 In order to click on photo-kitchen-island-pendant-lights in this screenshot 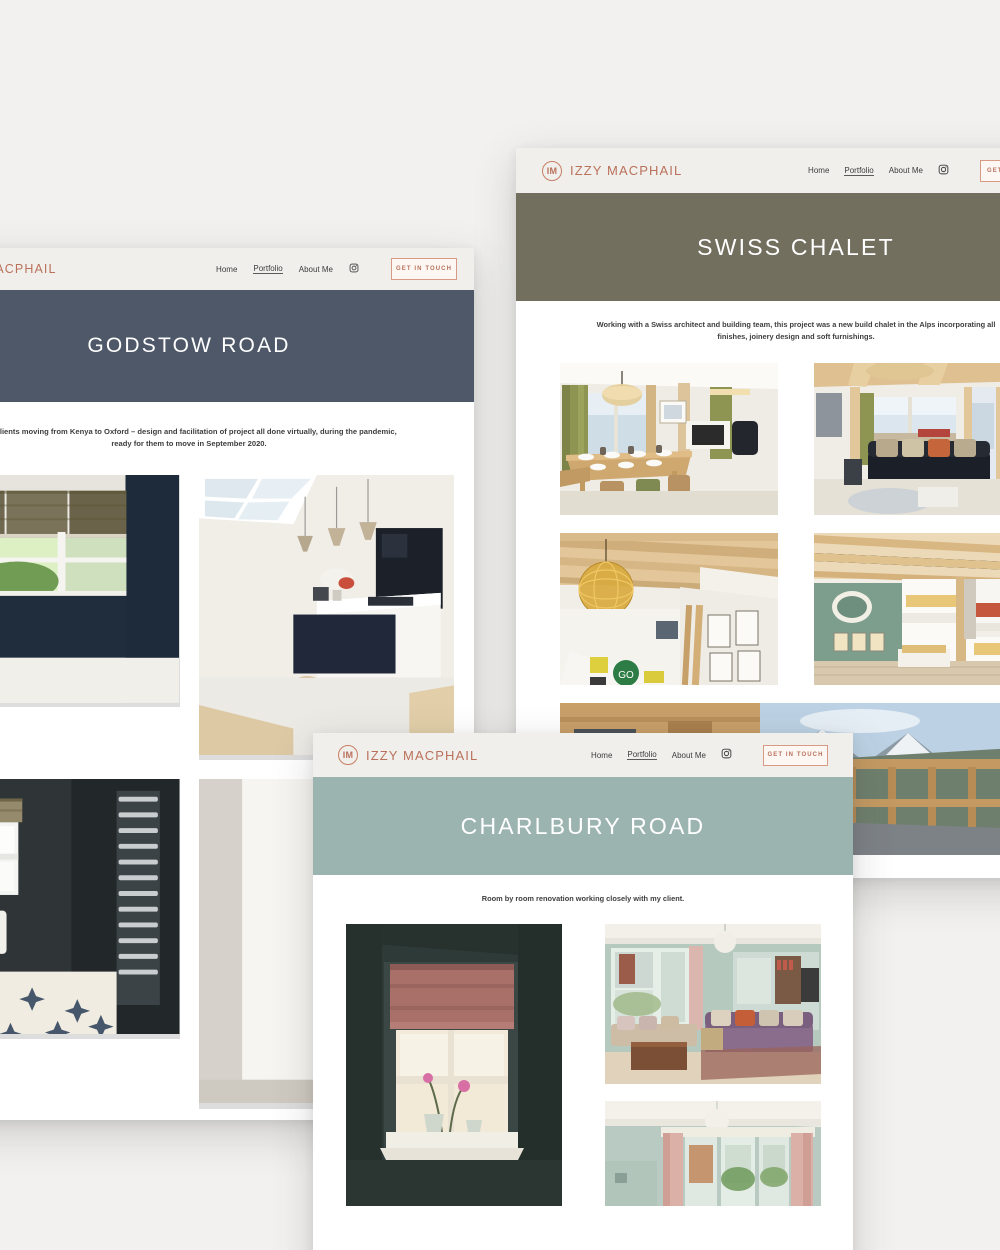, I will do `click(326, 617)`.